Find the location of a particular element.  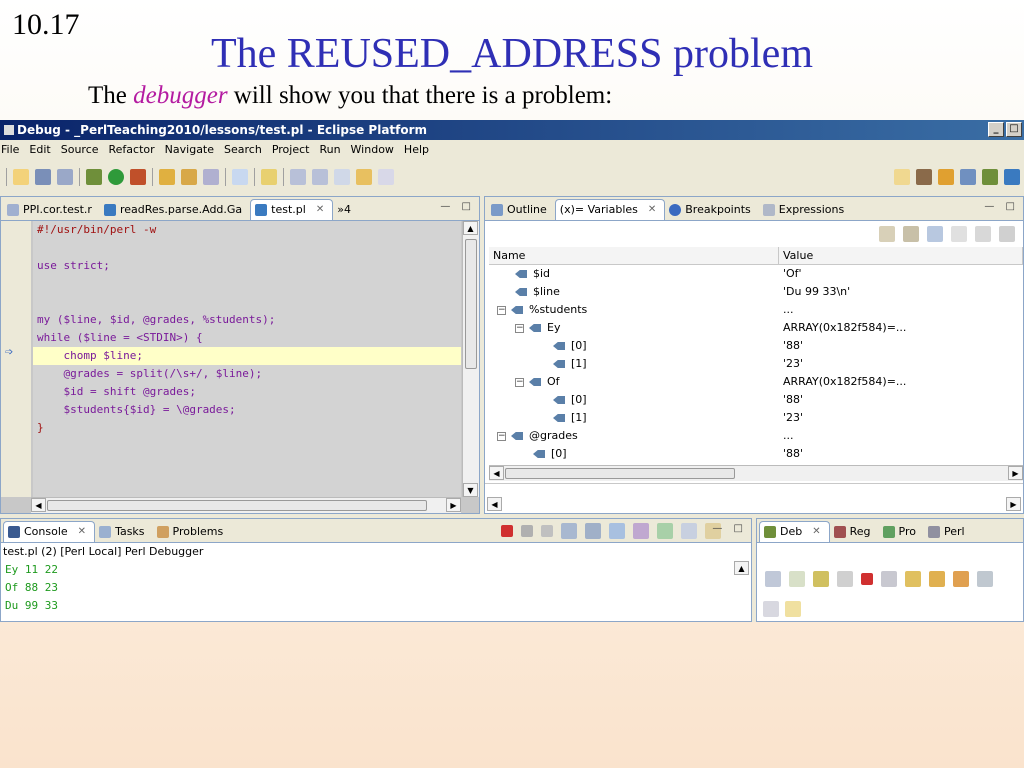

perl-perspective-icon is located at coordinates (924, 177).